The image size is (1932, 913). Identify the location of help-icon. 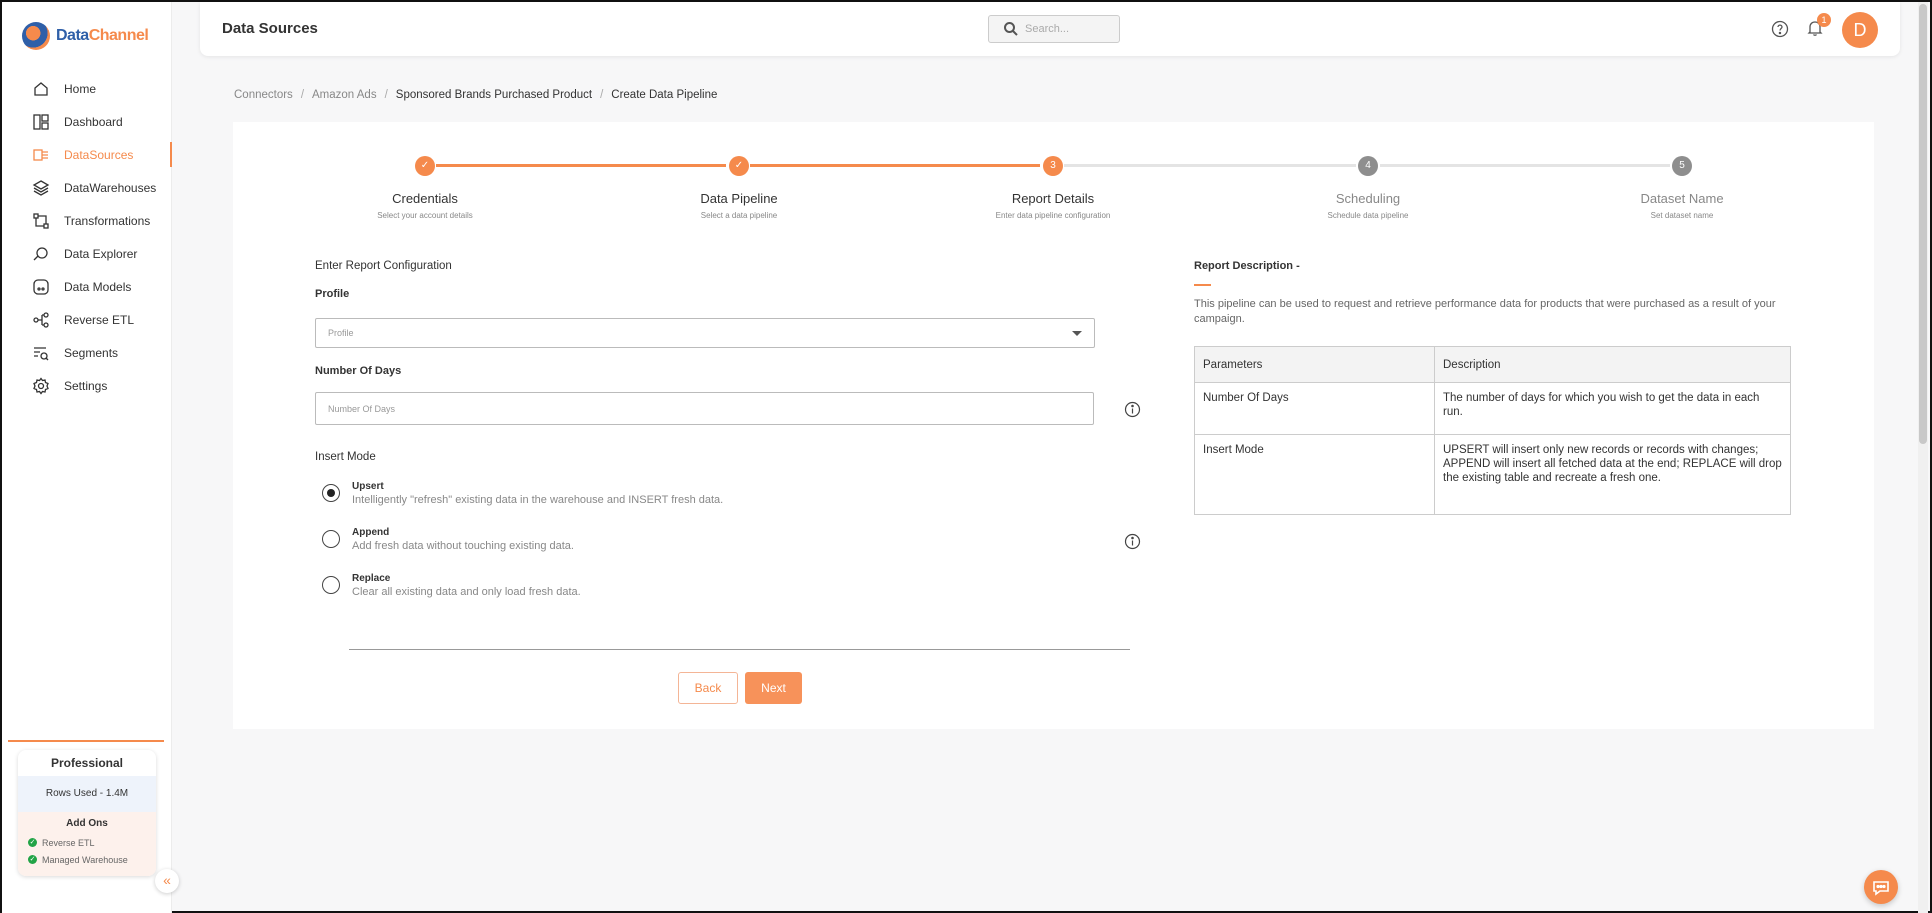
(1780, 29).